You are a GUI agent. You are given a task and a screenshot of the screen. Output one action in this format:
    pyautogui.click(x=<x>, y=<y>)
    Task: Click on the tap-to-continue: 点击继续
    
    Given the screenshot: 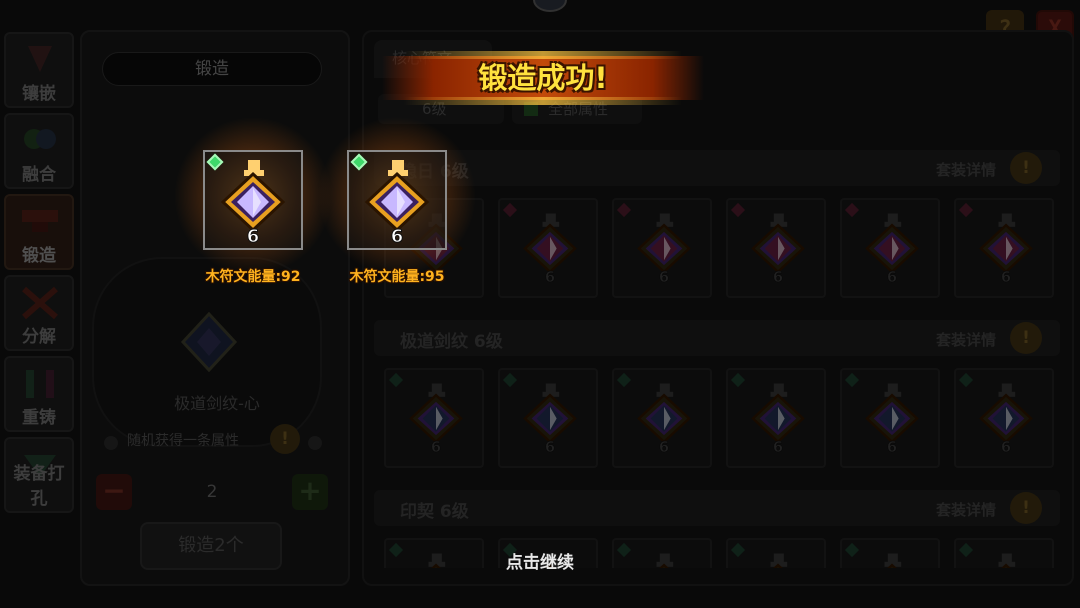 What is the action you would take?
    pyautogui.click(x=540, y=560)
    